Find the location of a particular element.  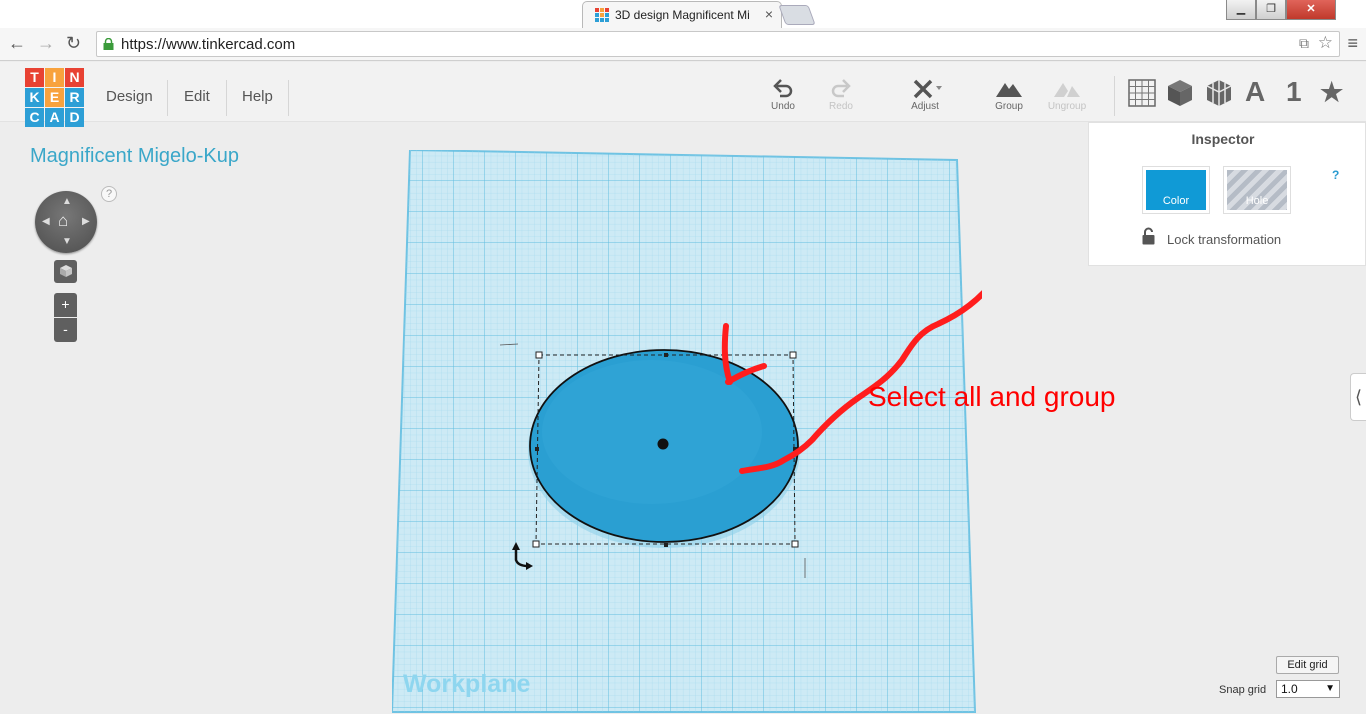

undo-button: Undo is located at coordinates (783, 97).